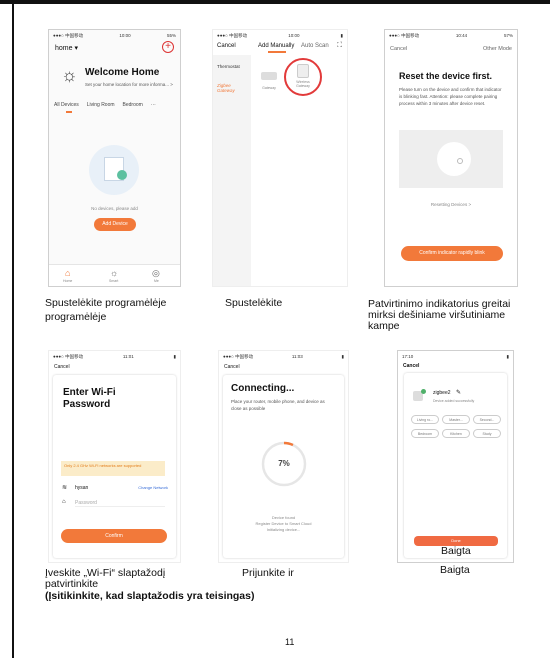 The width and height of the screenshot is (550, 658). What do you see at coordinates (283, 523) in the screenshot?
I see `step-register: Register Device to Smart Cloud` at bounding box center [283, 523].